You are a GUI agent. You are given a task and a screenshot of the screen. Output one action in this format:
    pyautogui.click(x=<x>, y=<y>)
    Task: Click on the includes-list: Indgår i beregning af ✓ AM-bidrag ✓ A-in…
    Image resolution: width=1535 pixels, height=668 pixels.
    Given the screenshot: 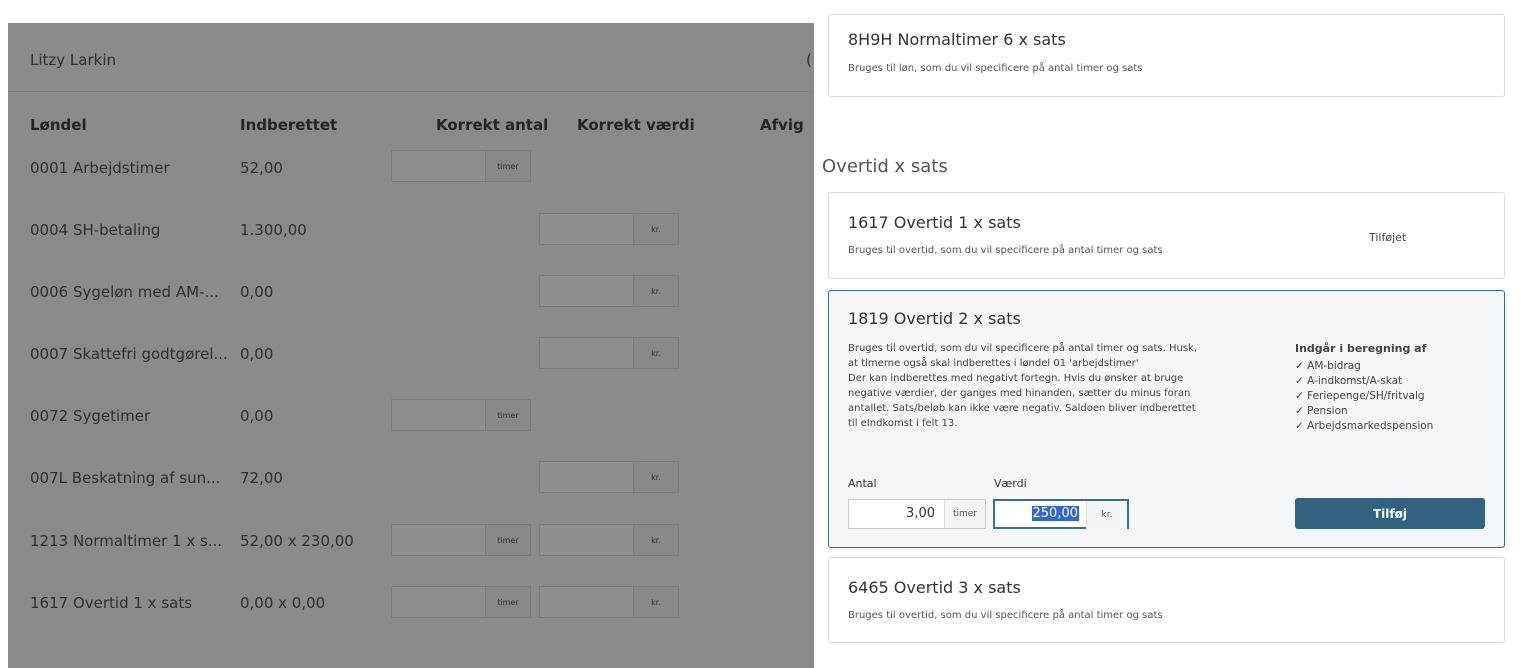 What is the action you would take?
    pyautogui.click(x=1364, y=387)
    